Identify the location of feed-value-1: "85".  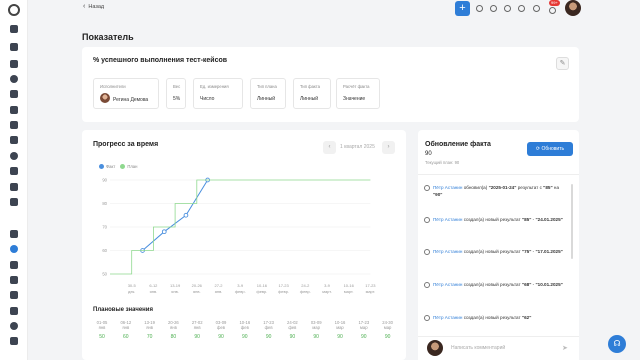
(526, 219).